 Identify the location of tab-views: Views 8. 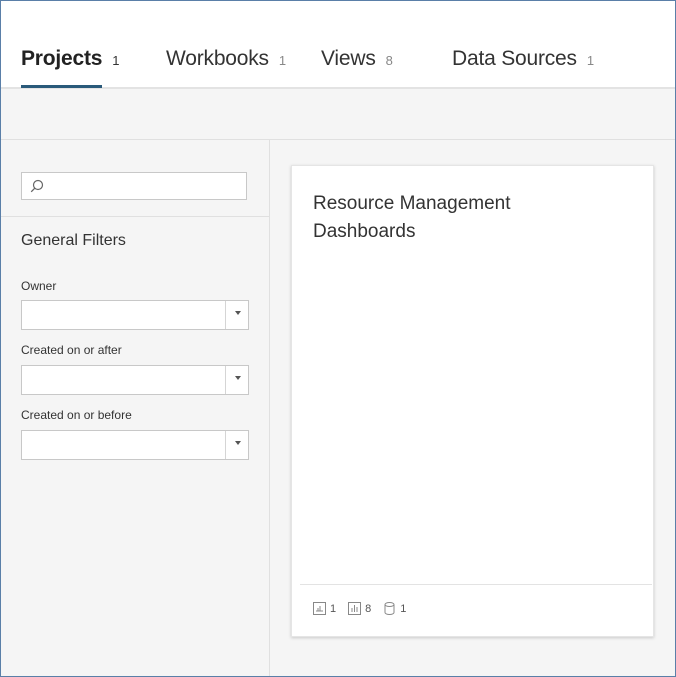
(357, 59).